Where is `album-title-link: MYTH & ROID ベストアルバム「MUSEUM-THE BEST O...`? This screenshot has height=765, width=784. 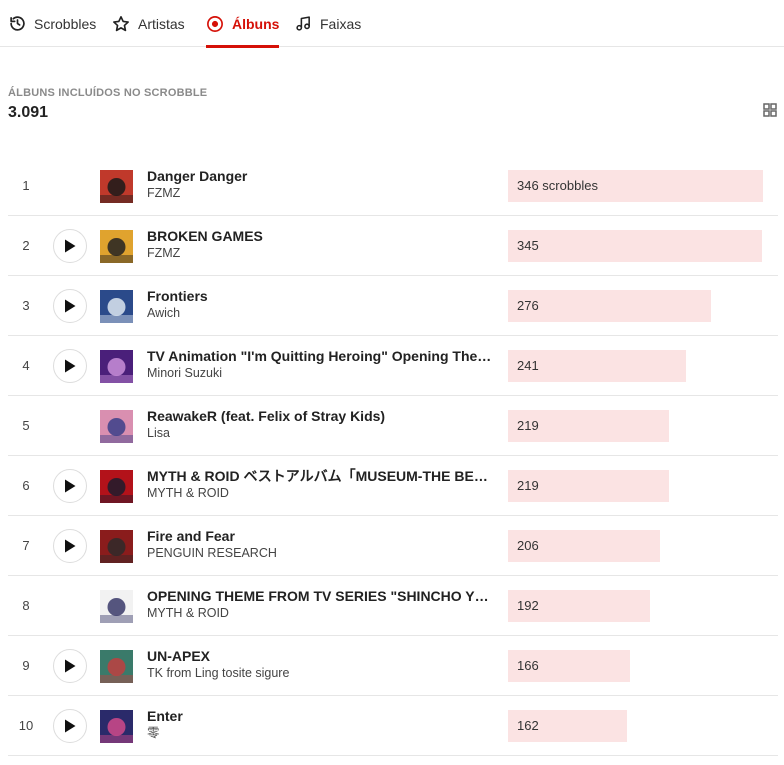 album-title-link: MYTH & ROID ベストアルバム「MUSEUM-THE BEST O... is located at coordinates (319, 476).